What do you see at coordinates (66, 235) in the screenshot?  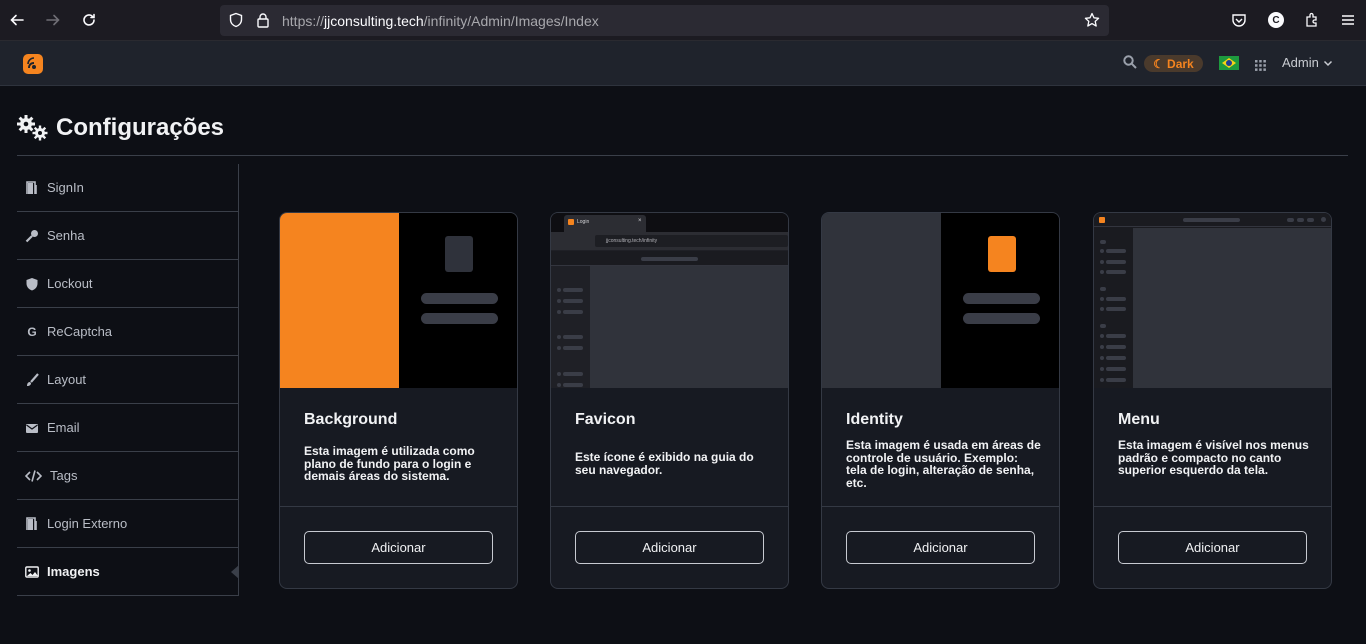 I see `sidebar-item-label: Senha` at bounding box center [66, 235].